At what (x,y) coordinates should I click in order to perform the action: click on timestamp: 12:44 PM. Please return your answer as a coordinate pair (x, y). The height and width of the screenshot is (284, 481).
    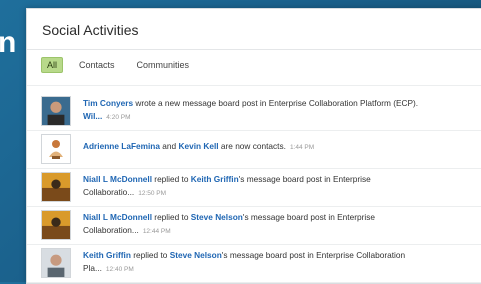
    Looking at the image, I should click on (156, 231).